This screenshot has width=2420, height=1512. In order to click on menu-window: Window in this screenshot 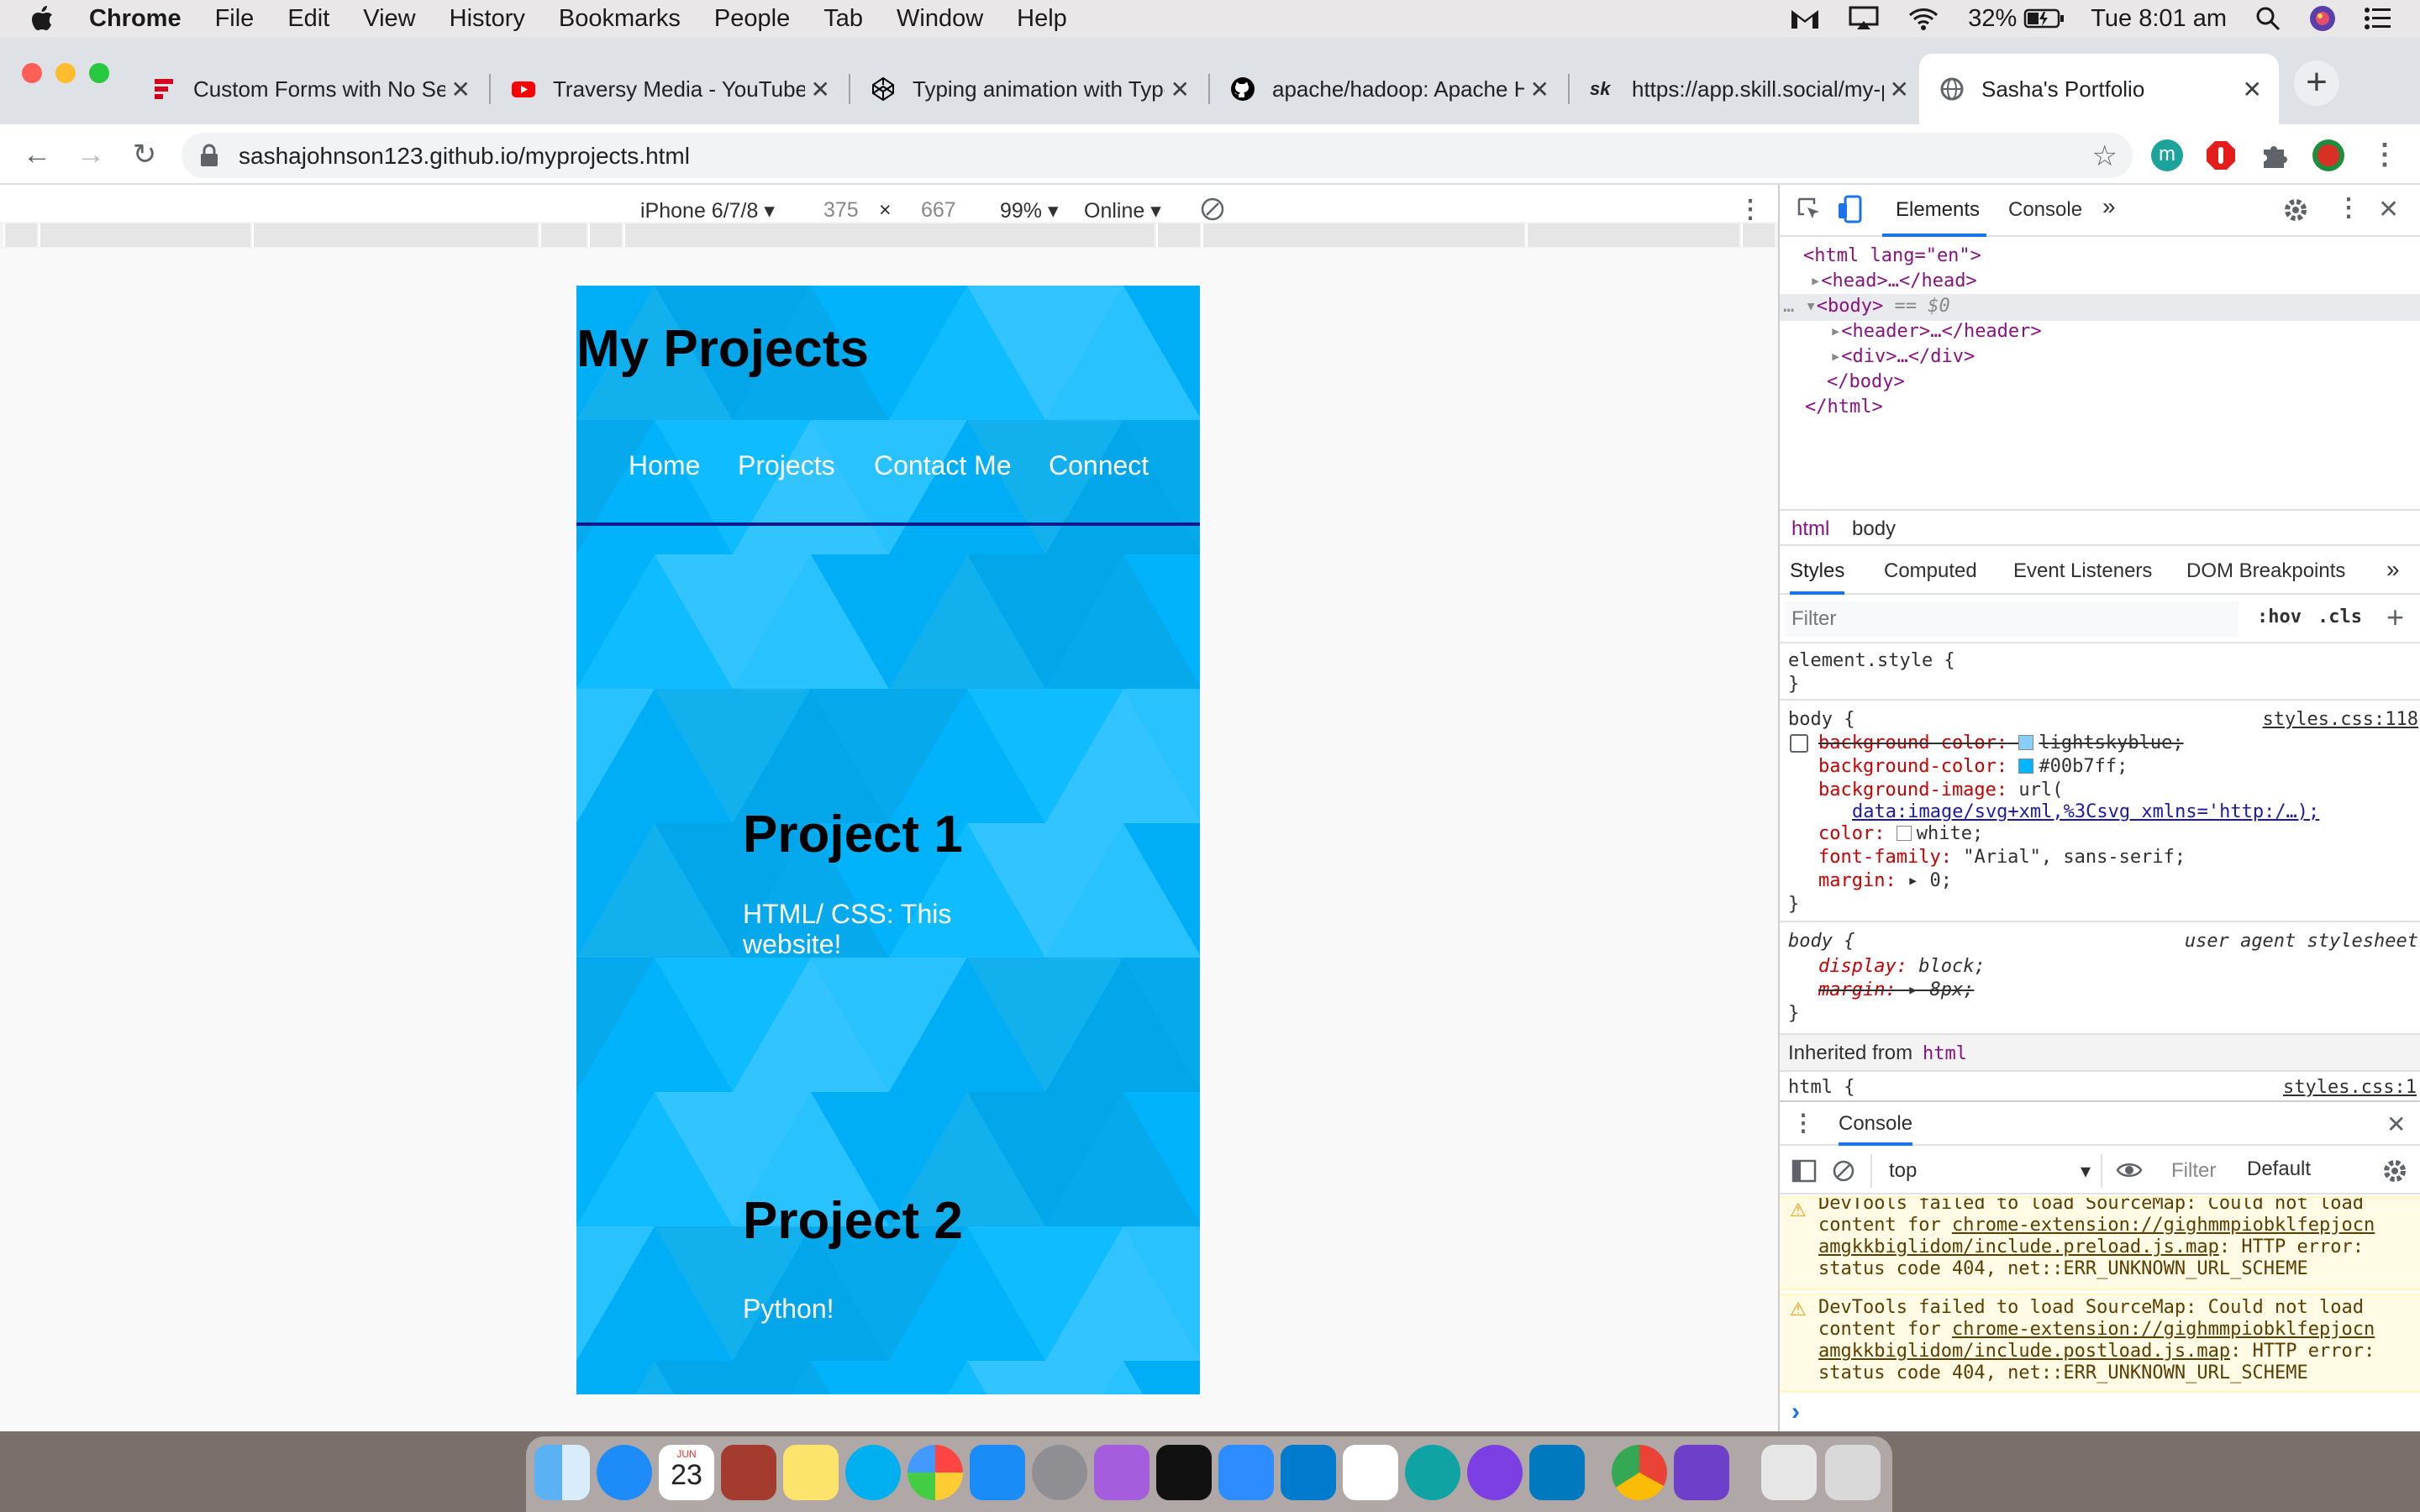, I will do `click(940, 19)`.